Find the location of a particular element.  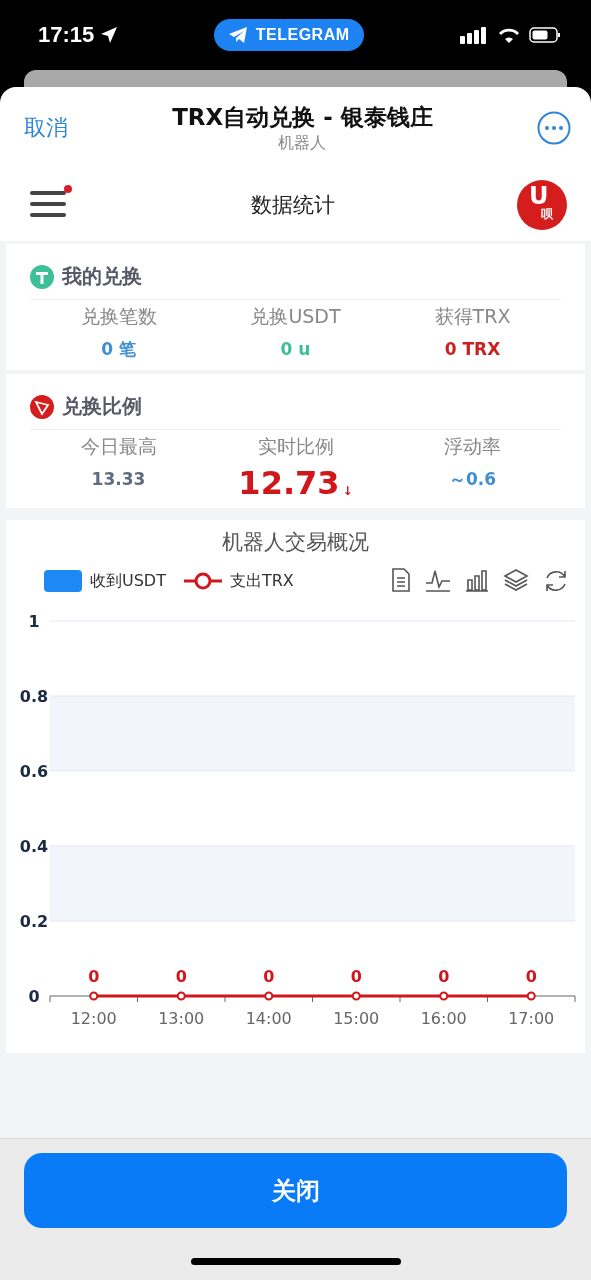

clock: 17:15 is located at coordinates (66, 35).